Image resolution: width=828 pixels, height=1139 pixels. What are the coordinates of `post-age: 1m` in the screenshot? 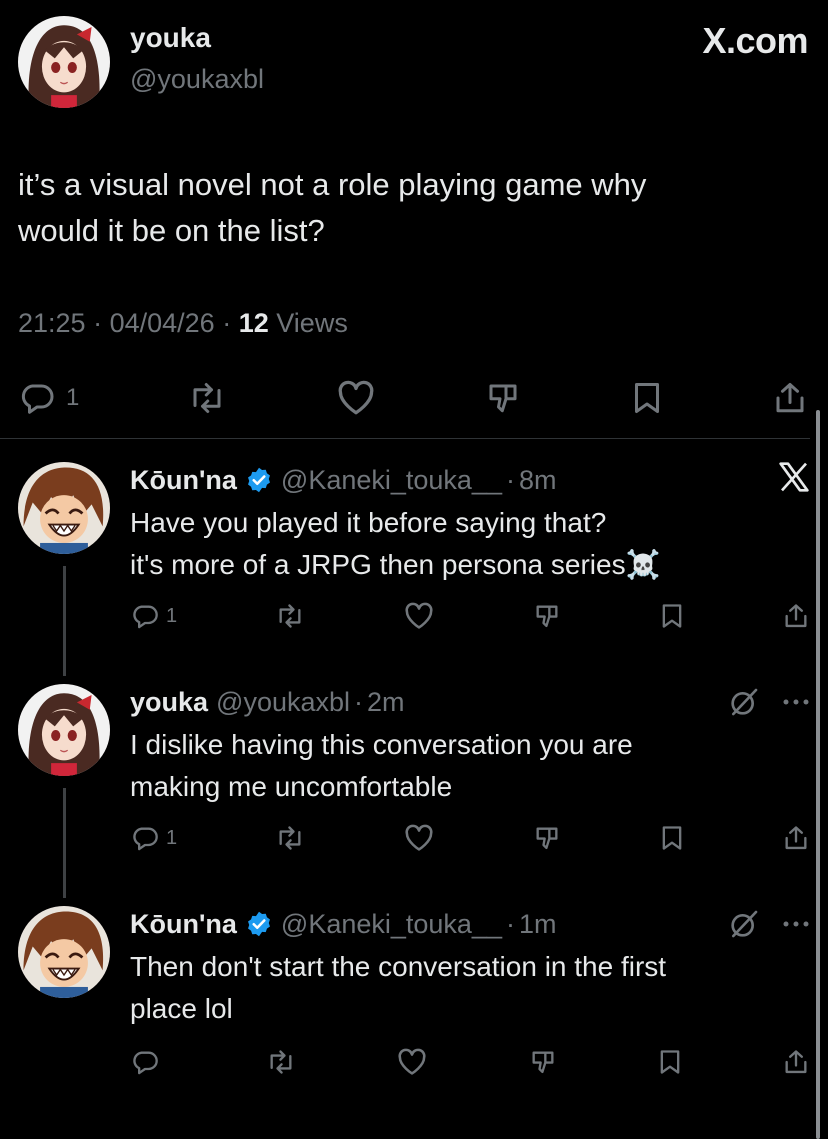 It's located at (538, 924).